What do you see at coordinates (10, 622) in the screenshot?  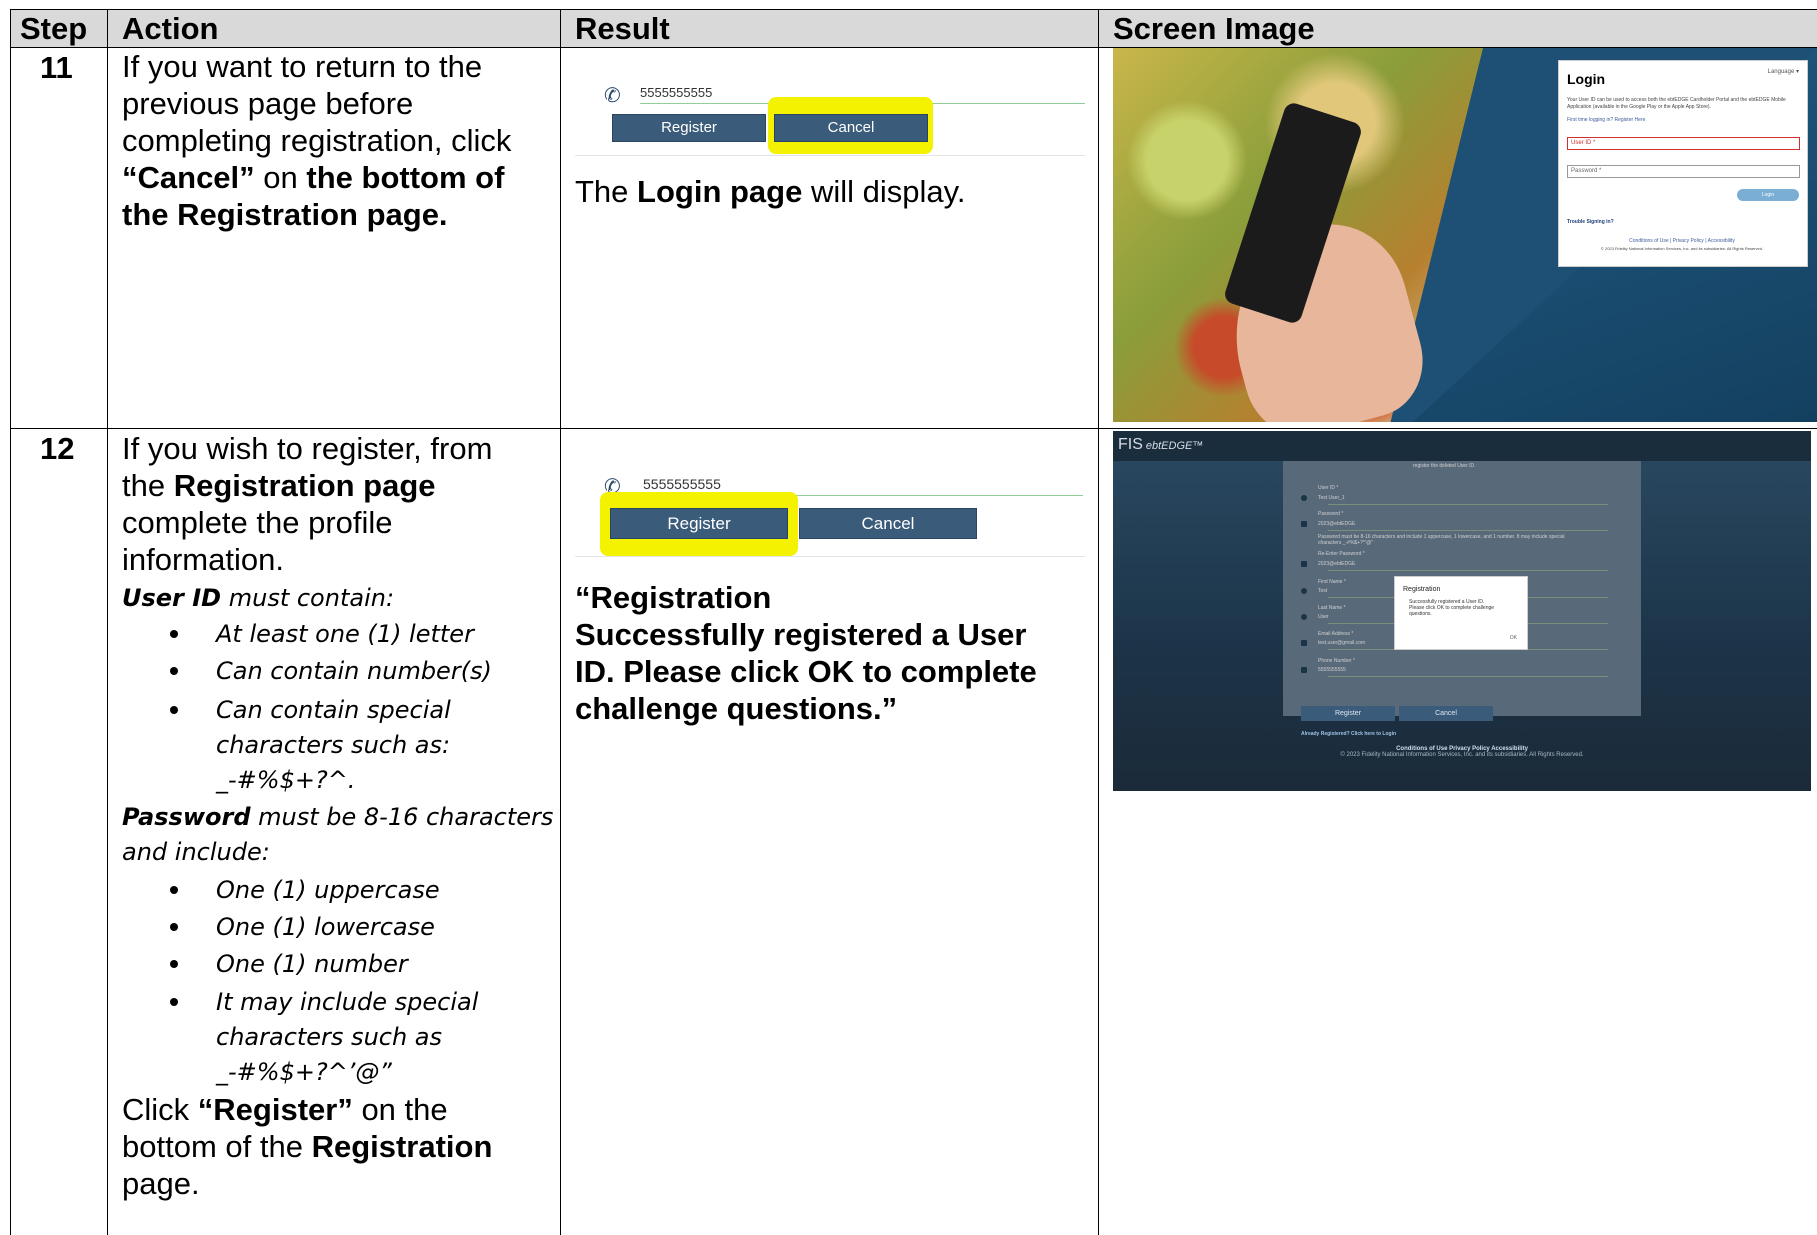 I see `col-border-left` at bounding box center [10, 622].